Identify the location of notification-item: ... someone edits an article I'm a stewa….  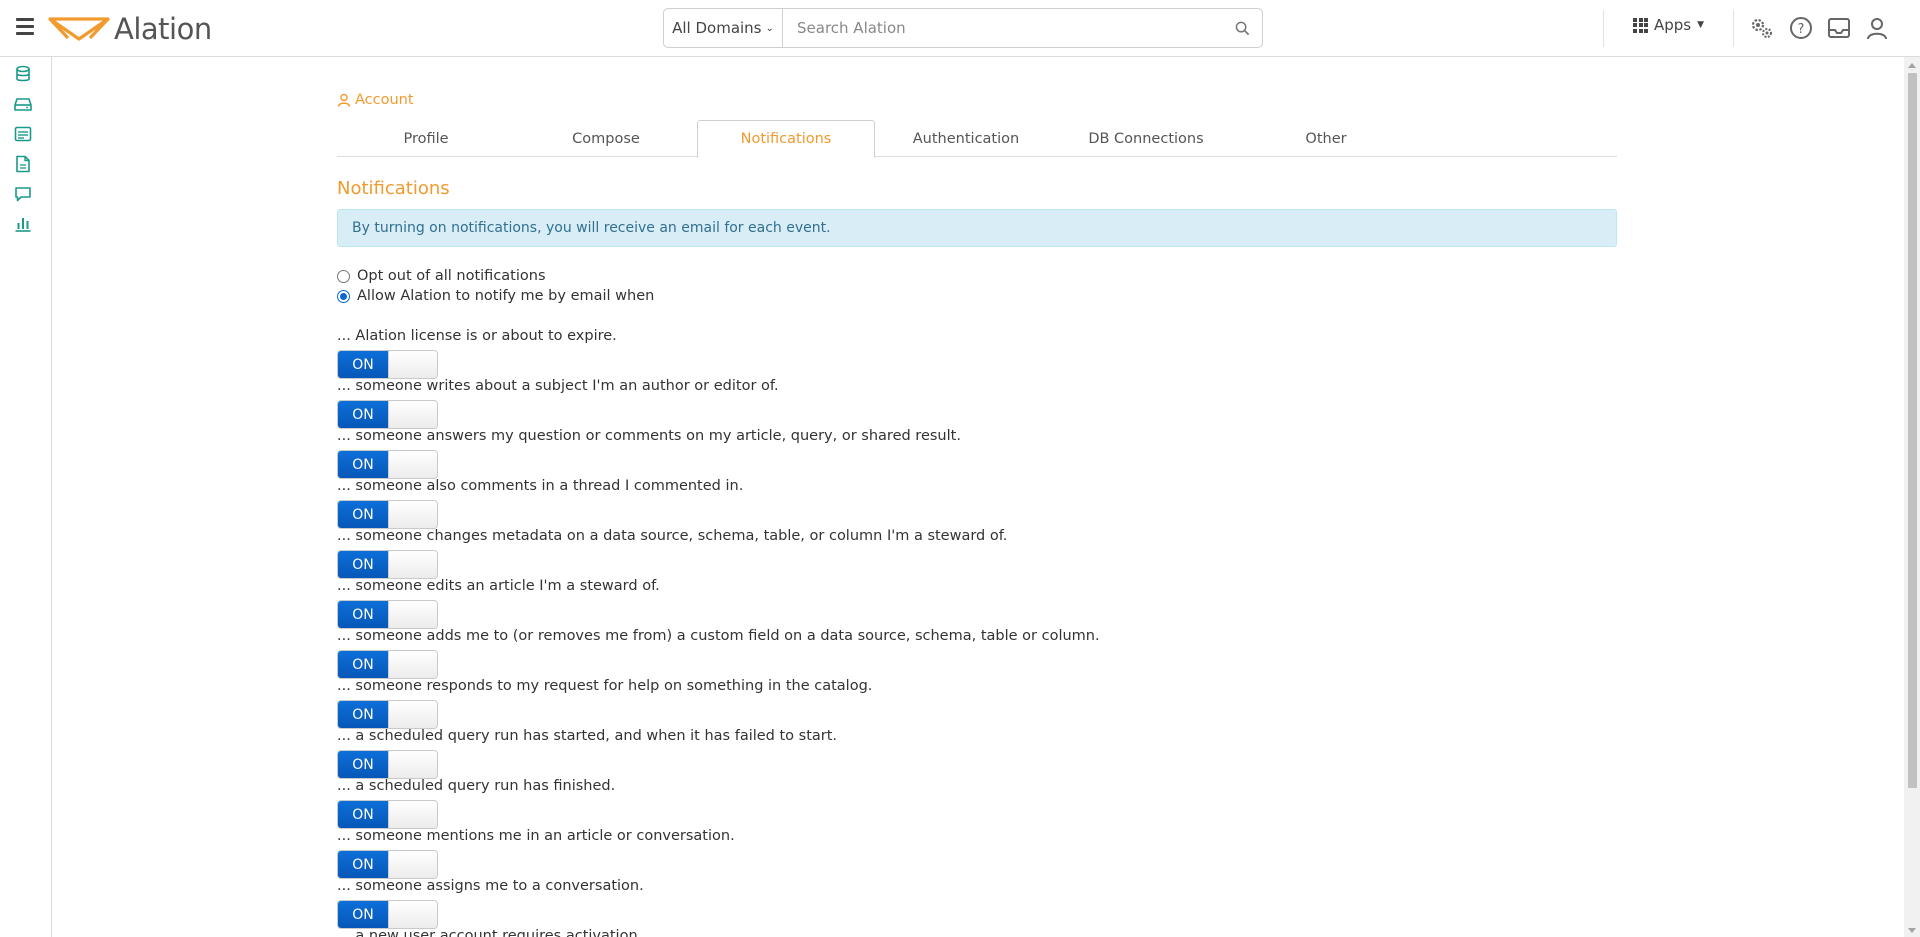
(837, 603).